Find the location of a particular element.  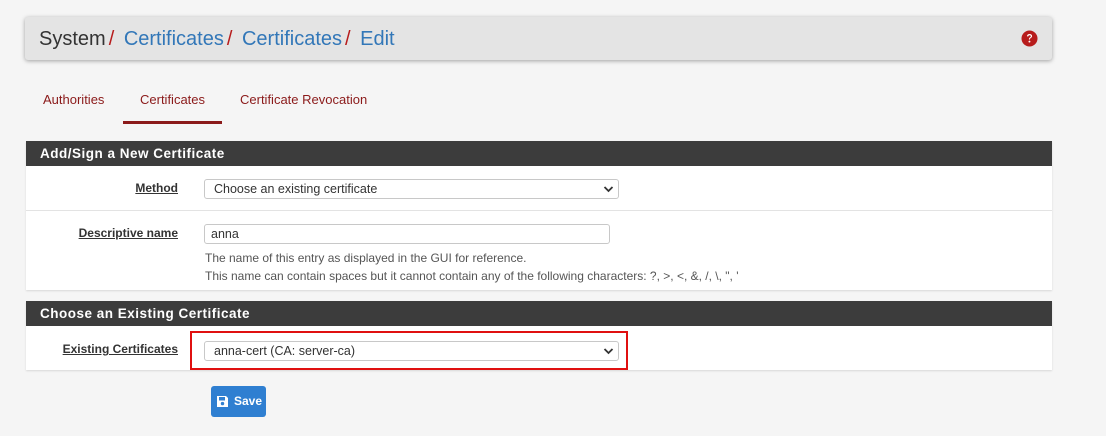

save-icon is located at coordinates (222, 401).